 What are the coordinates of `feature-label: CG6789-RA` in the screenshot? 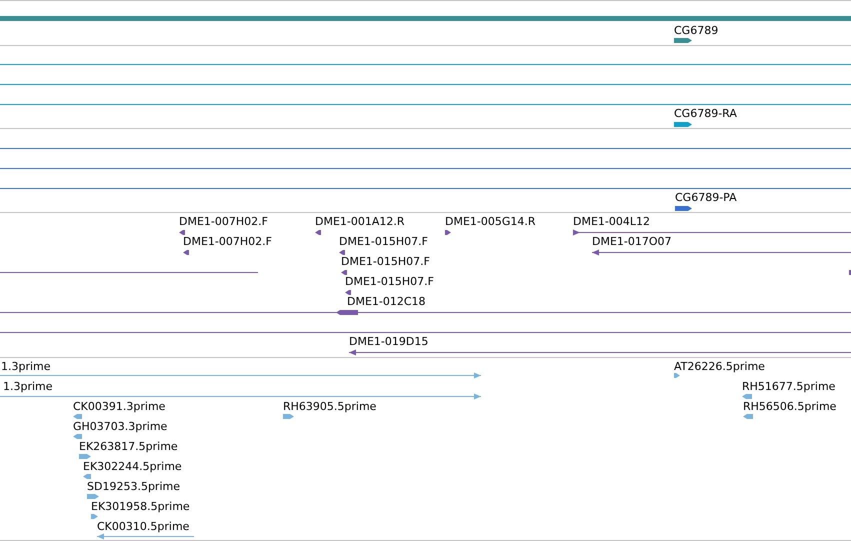 It's located at (705, 113).